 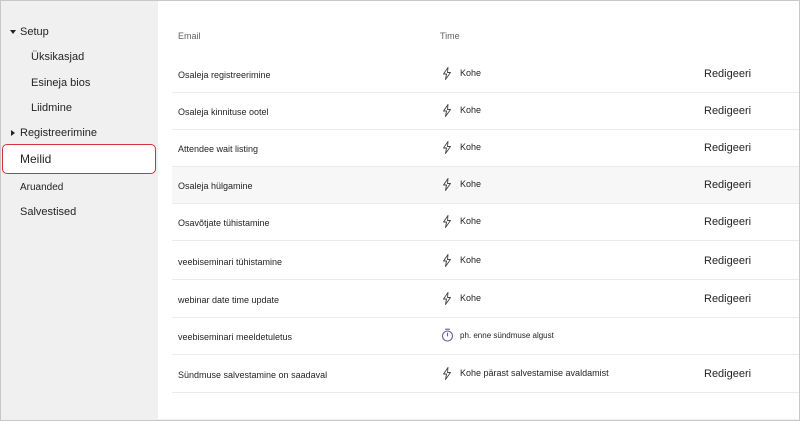 What do you see at coordinates (79, 32) in the screenshot?
I see `sidebar-item-setup: Setup` at bounding box center [79, 32].